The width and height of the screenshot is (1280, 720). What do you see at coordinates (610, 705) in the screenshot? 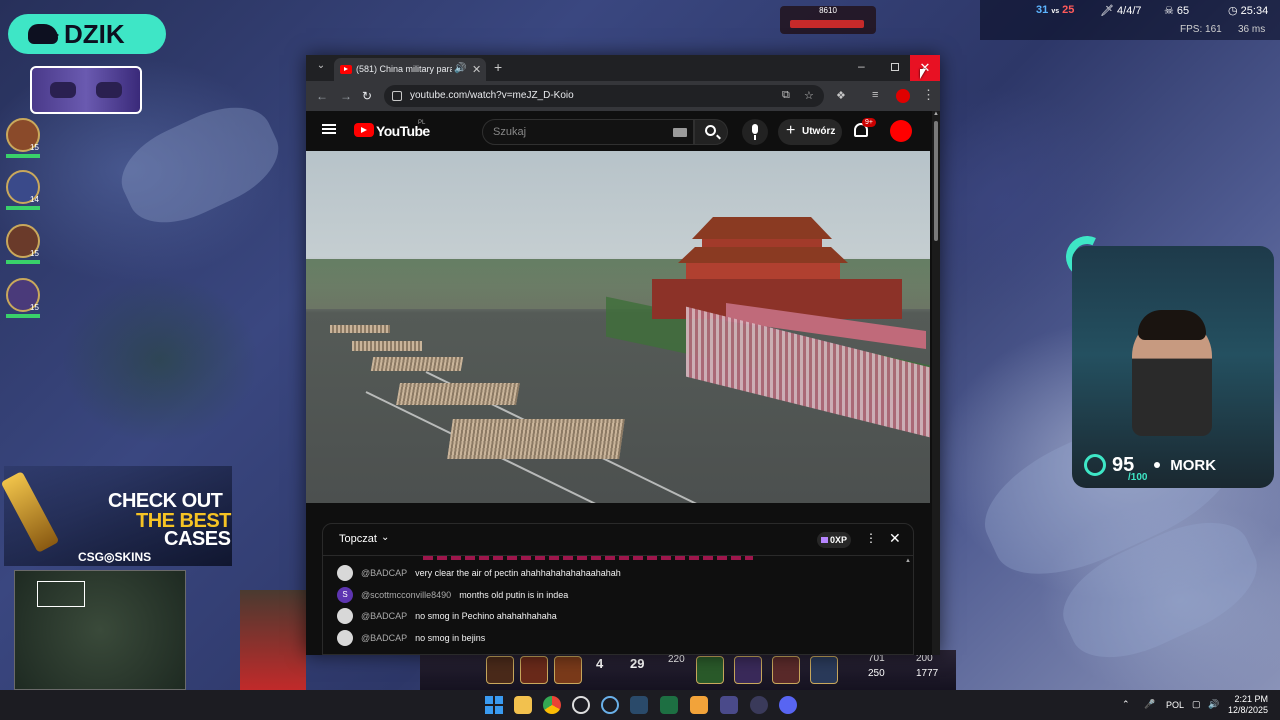
I see `edge-icon` at bounding box center [610, 705].